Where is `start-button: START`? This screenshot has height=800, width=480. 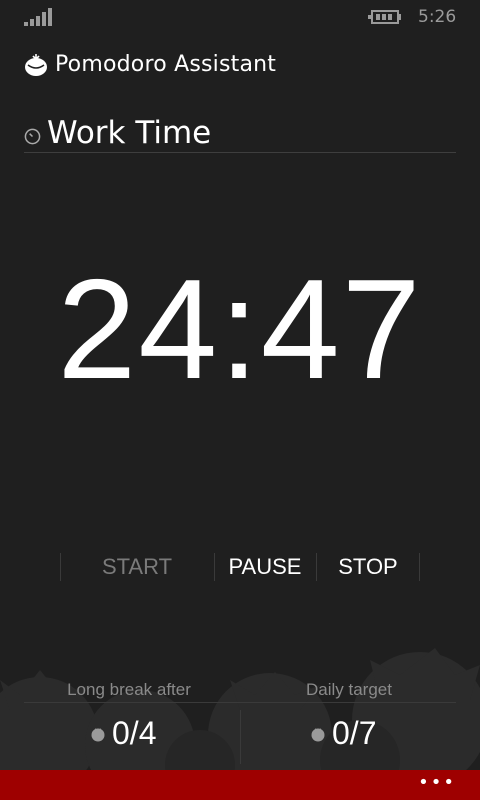 start-button: START is located at coordinates (137, 567).